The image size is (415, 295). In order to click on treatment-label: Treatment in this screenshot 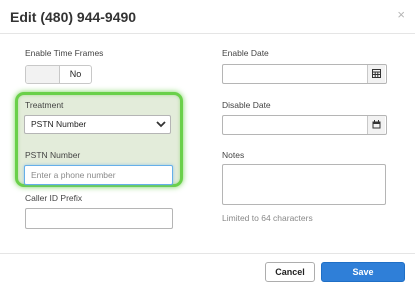, I will do `click(44, 105)`.